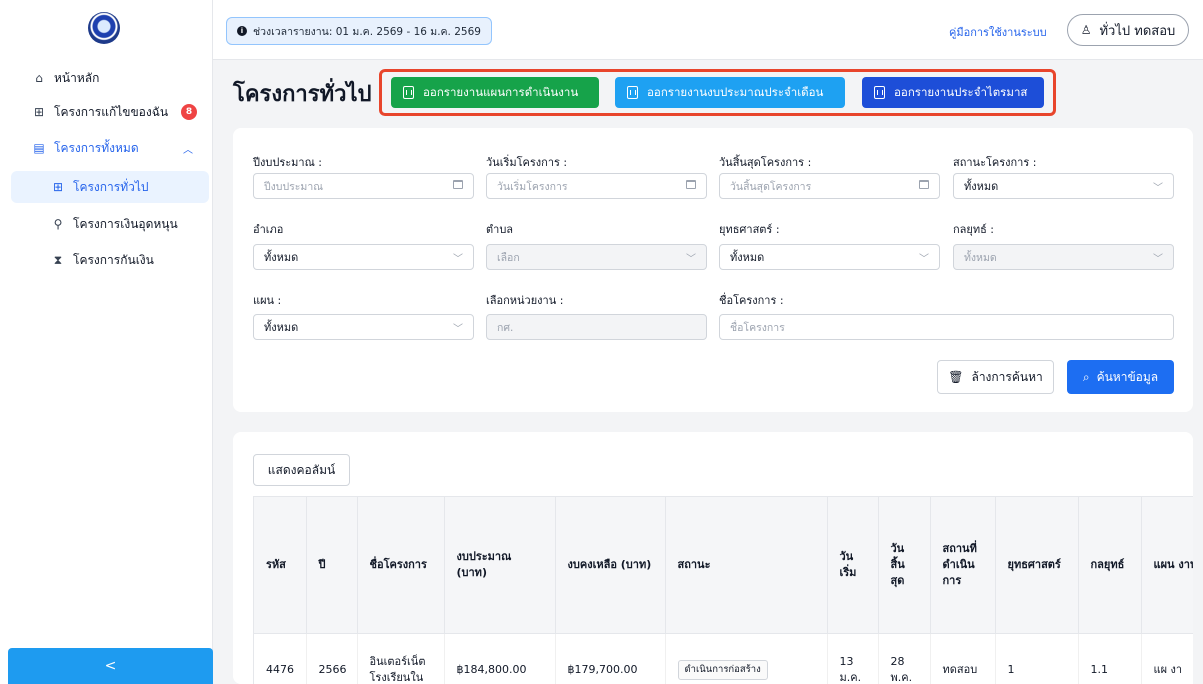  Describe the element at coordinates (301, 470) in the screenshot. I see `show-columns-button: แสดงคอลัมน์` at that location.